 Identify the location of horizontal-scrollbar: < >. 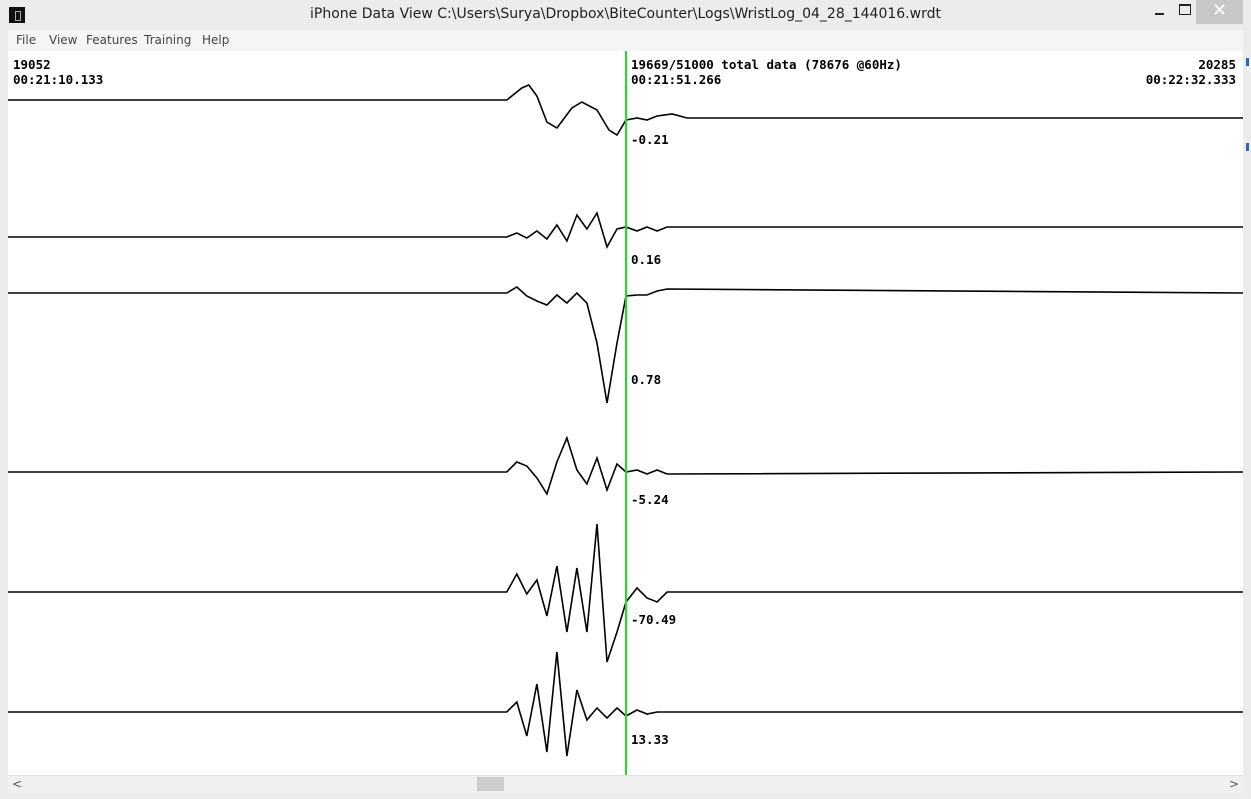
(625, 784).